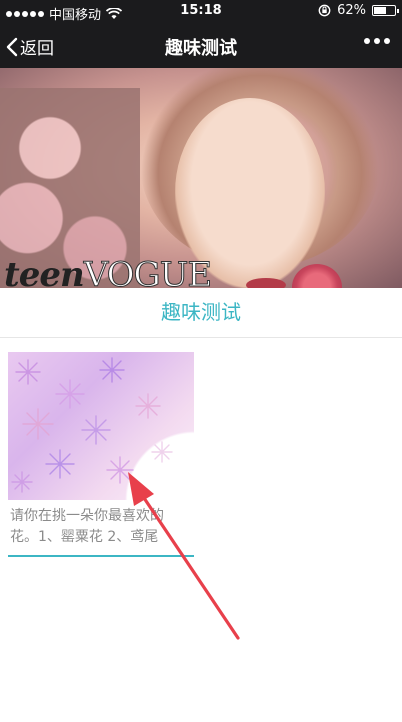  What do you see at coordinates (92, 425) in the screenshot?
I see `flower-pattern-icon` at bounding box center [92, 425].